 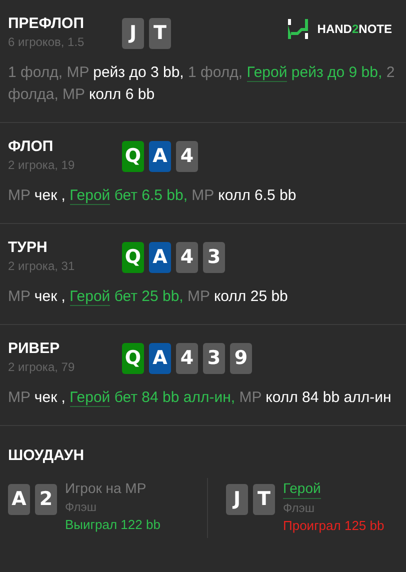 I want to click on street-title: ПРЕФЛОП, so click(x=46, y=24).